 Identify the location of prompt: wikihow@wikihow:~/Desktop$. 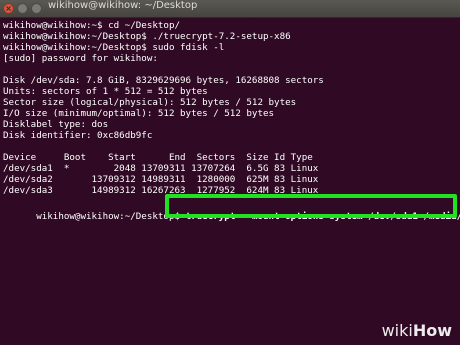
(111, 216).